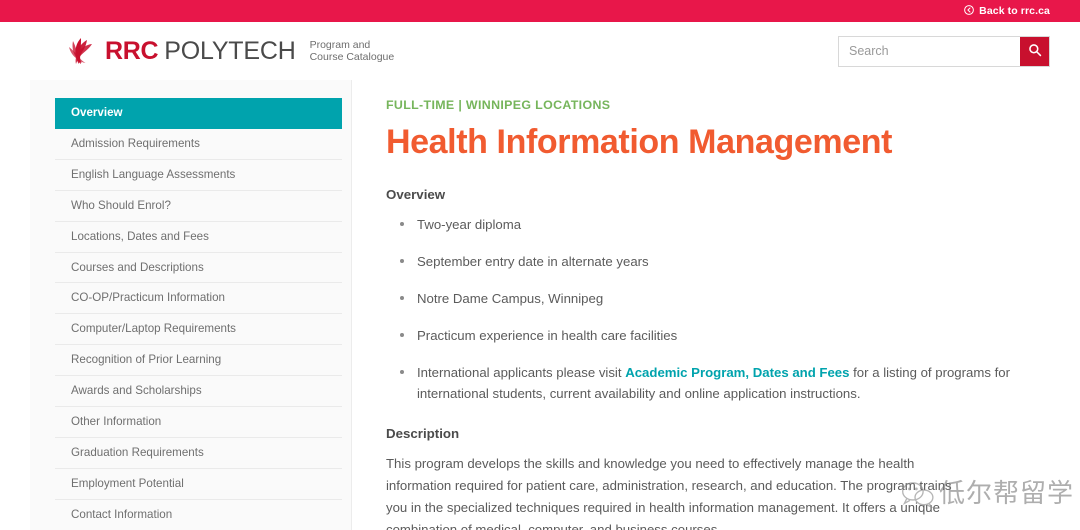  What do you see at coordinates (521, 372) in the screenshot?
I see `intl-text-before: International applicants please visit` at bounding box center [521, 372].